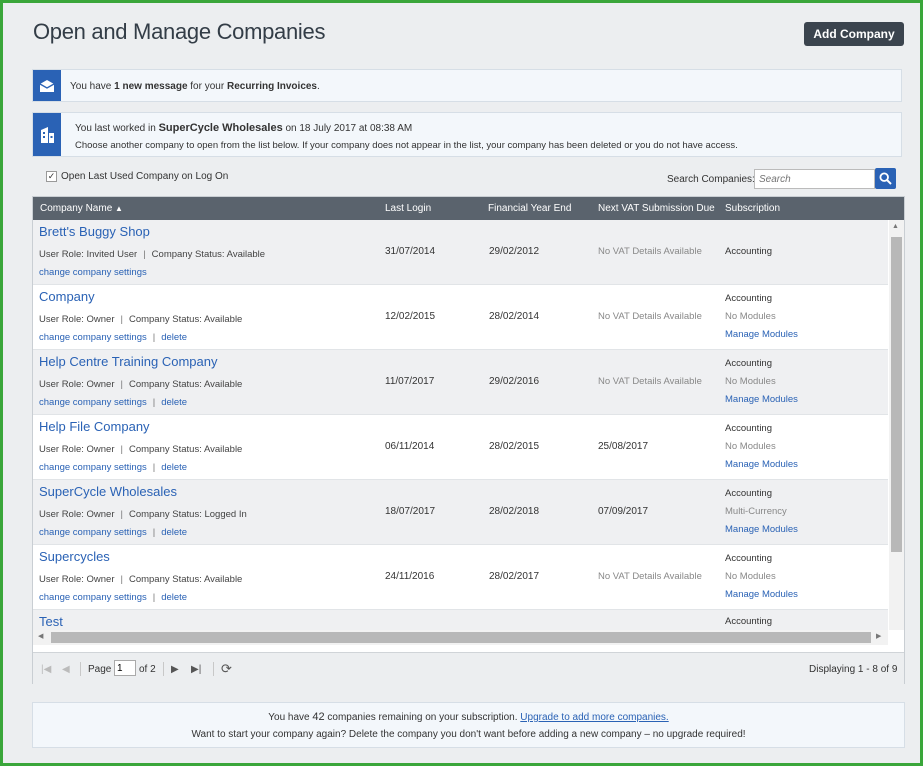  I want to click on recurring-invoices-link: Recurring Invoices, so click(272, 86).